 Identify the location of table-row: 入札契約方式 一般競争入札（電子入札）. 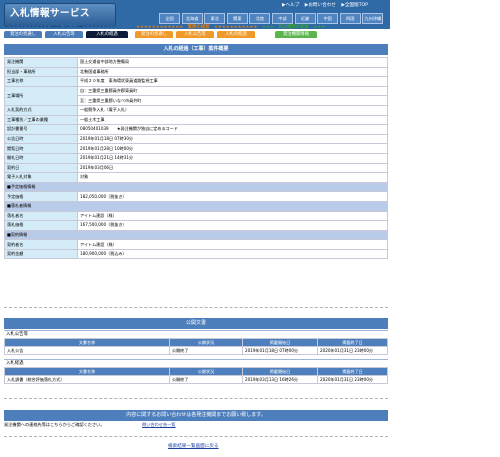
(196, 110).